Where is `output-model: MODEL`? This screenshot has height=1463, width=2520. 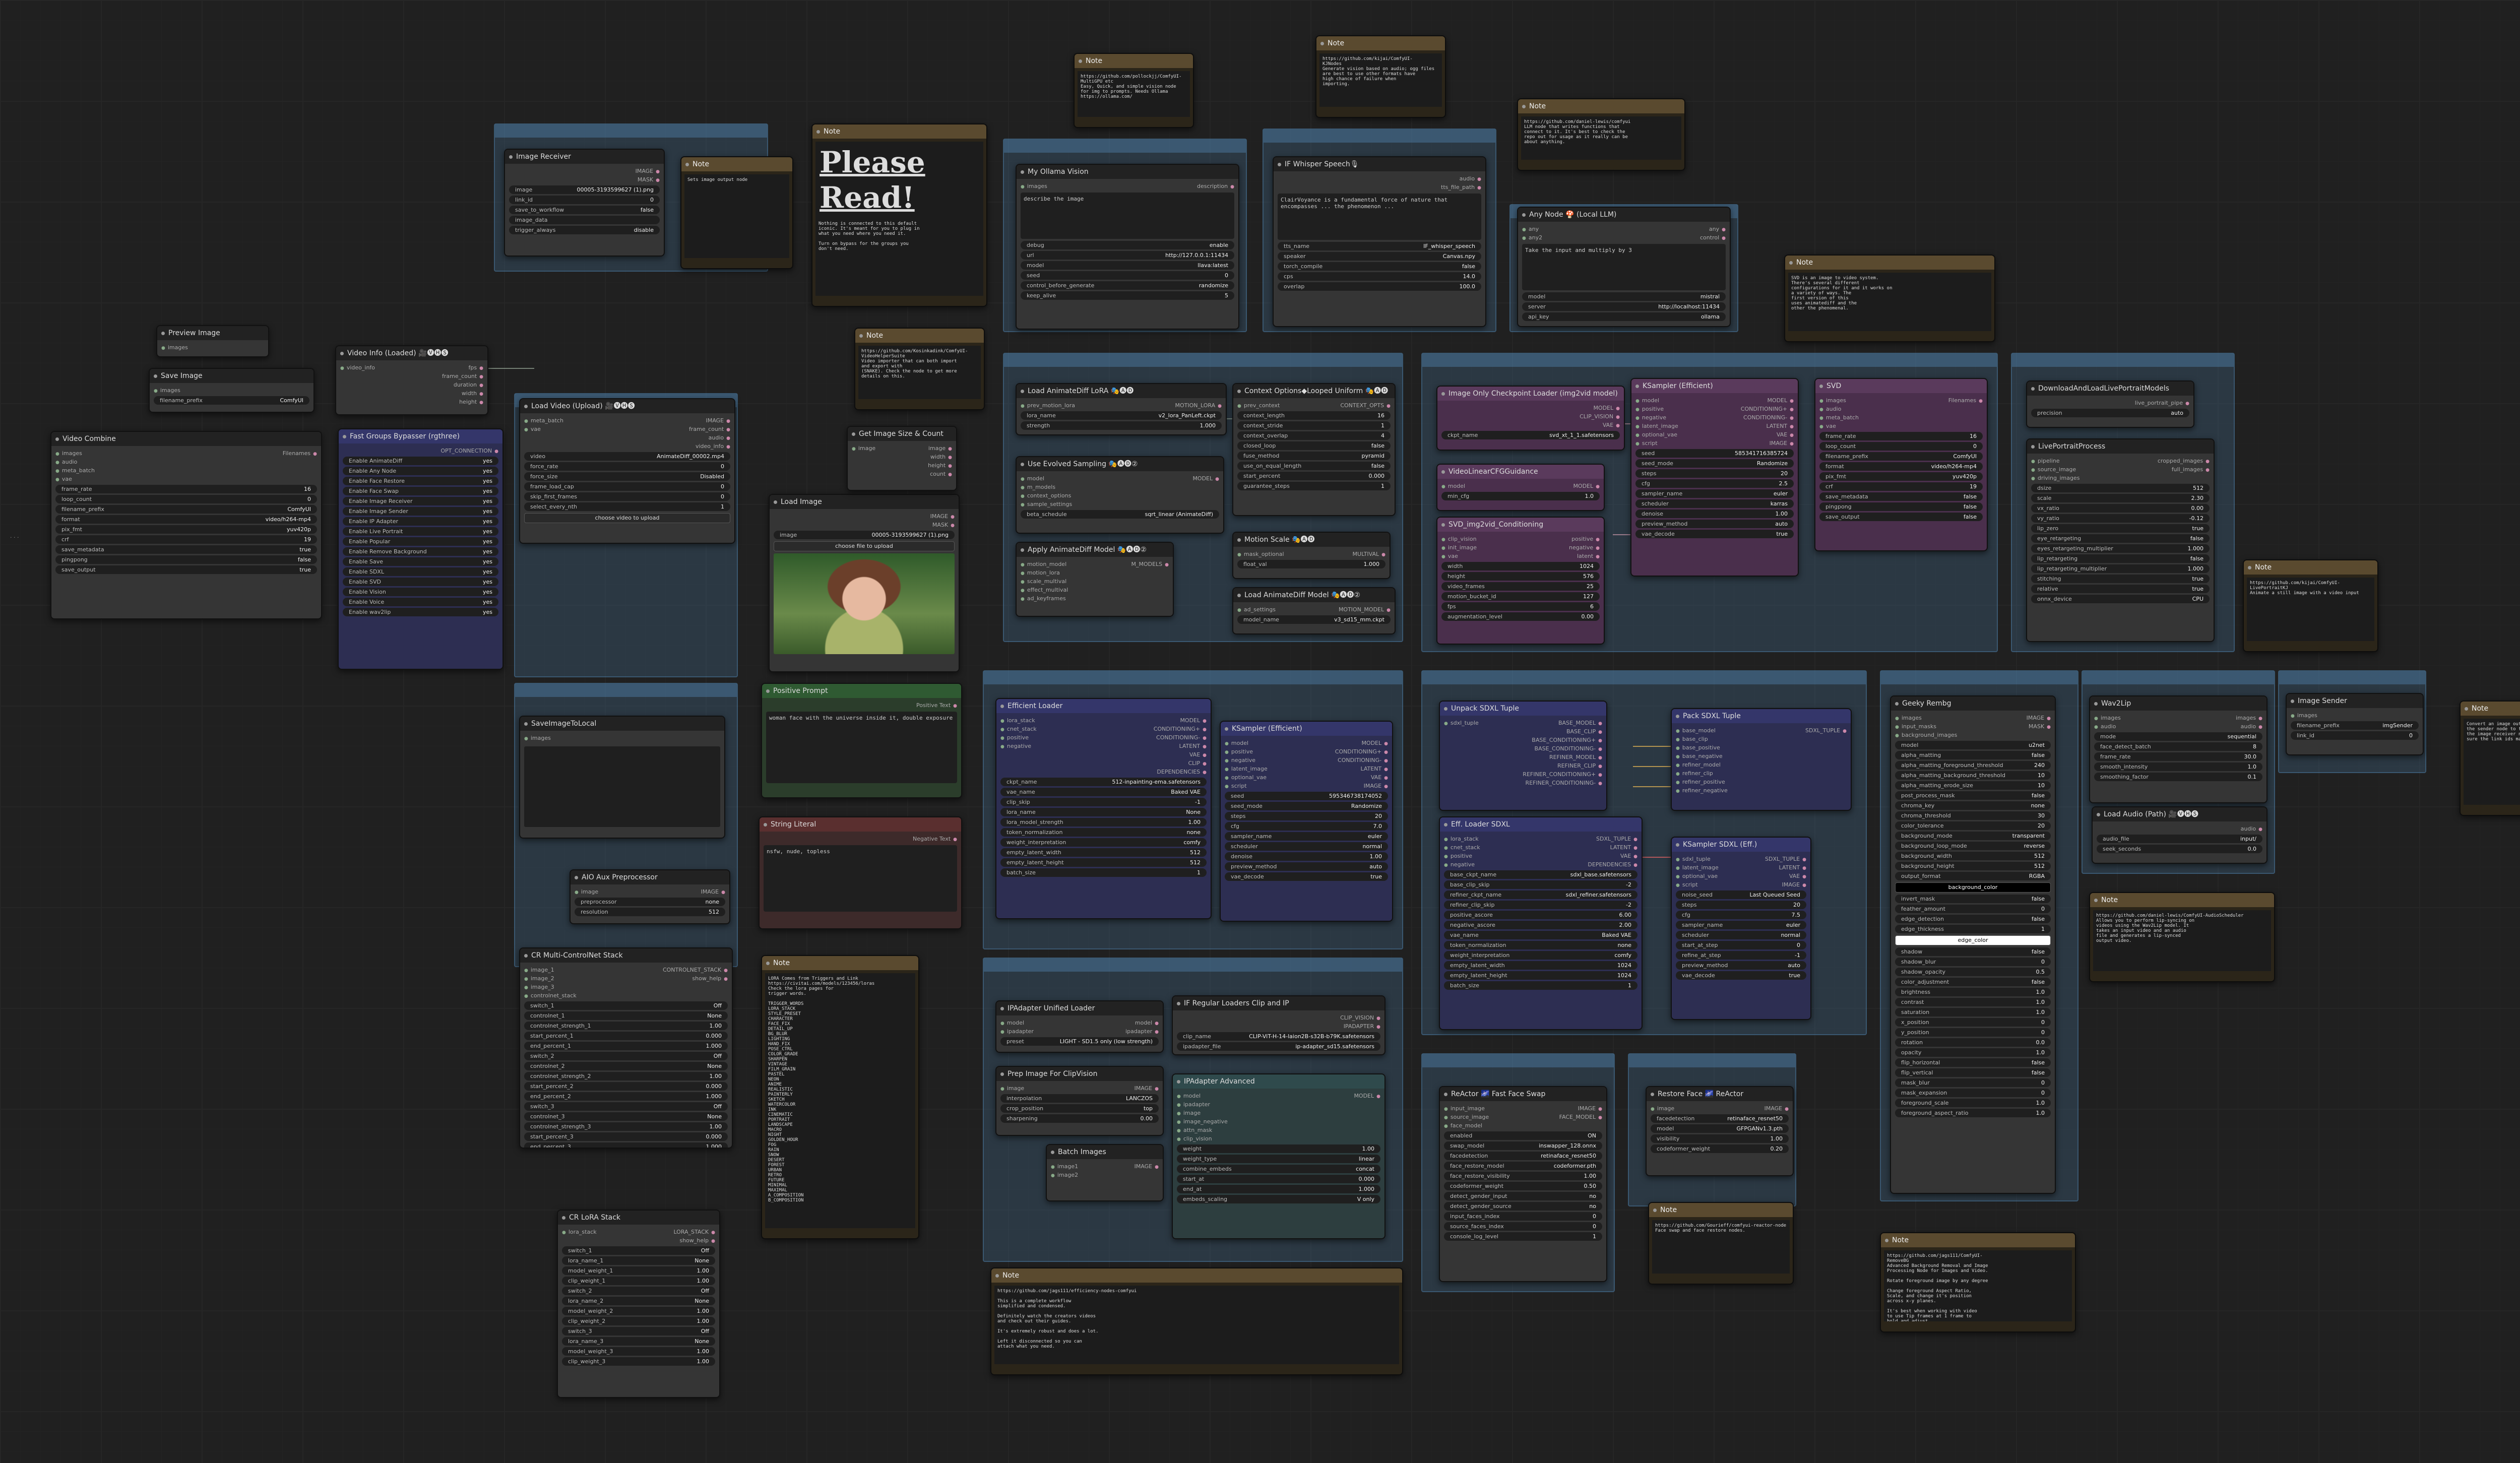
output-model: MODEL is located at coordinates (1367, 1096).